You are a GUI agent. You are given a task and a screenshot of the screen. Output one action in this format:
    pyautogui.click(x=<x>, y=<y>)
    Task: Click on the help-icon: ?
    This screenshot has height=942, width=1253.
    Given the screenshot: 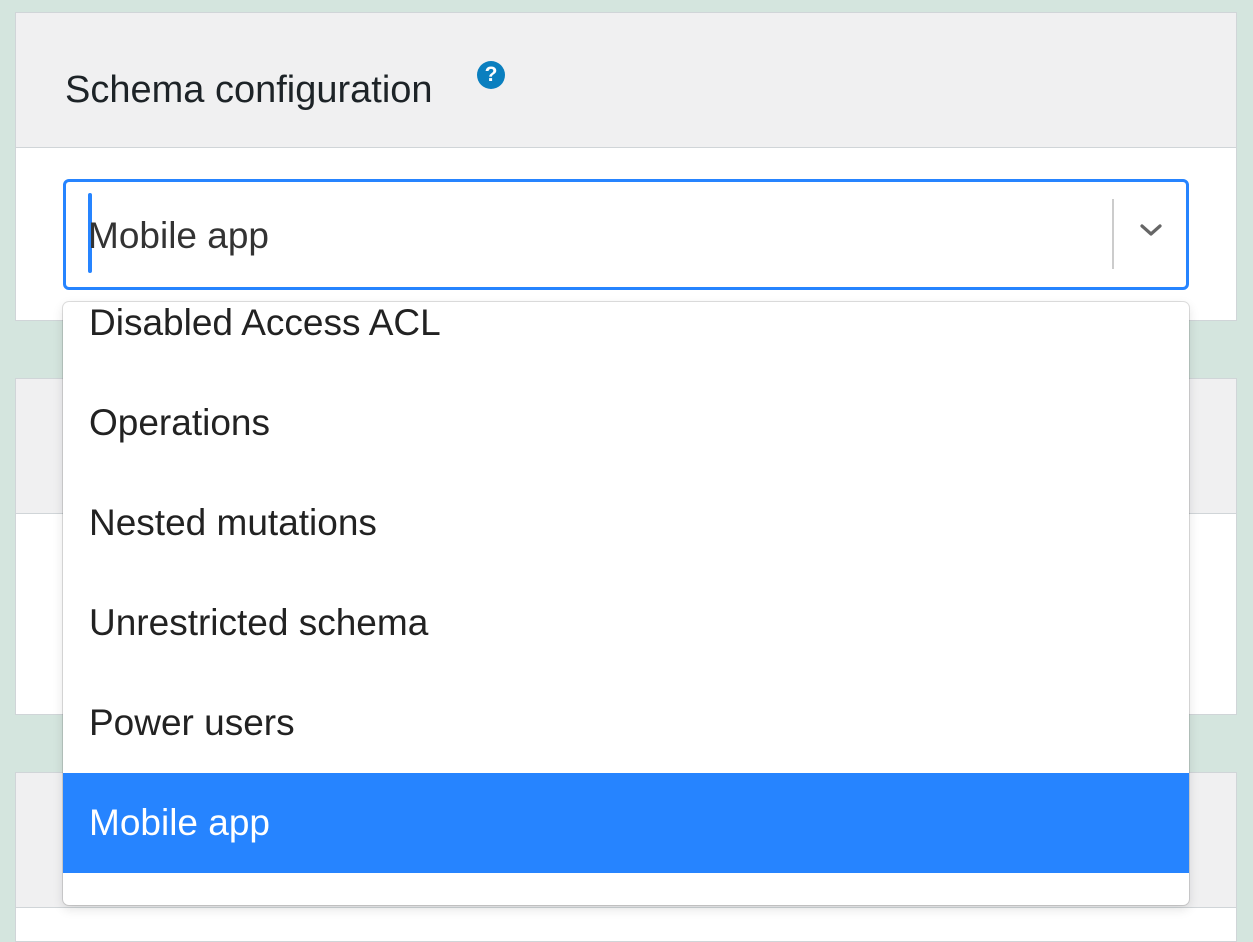 What is the action you would take?
    pyautogui.click(x=491, y=75)
    